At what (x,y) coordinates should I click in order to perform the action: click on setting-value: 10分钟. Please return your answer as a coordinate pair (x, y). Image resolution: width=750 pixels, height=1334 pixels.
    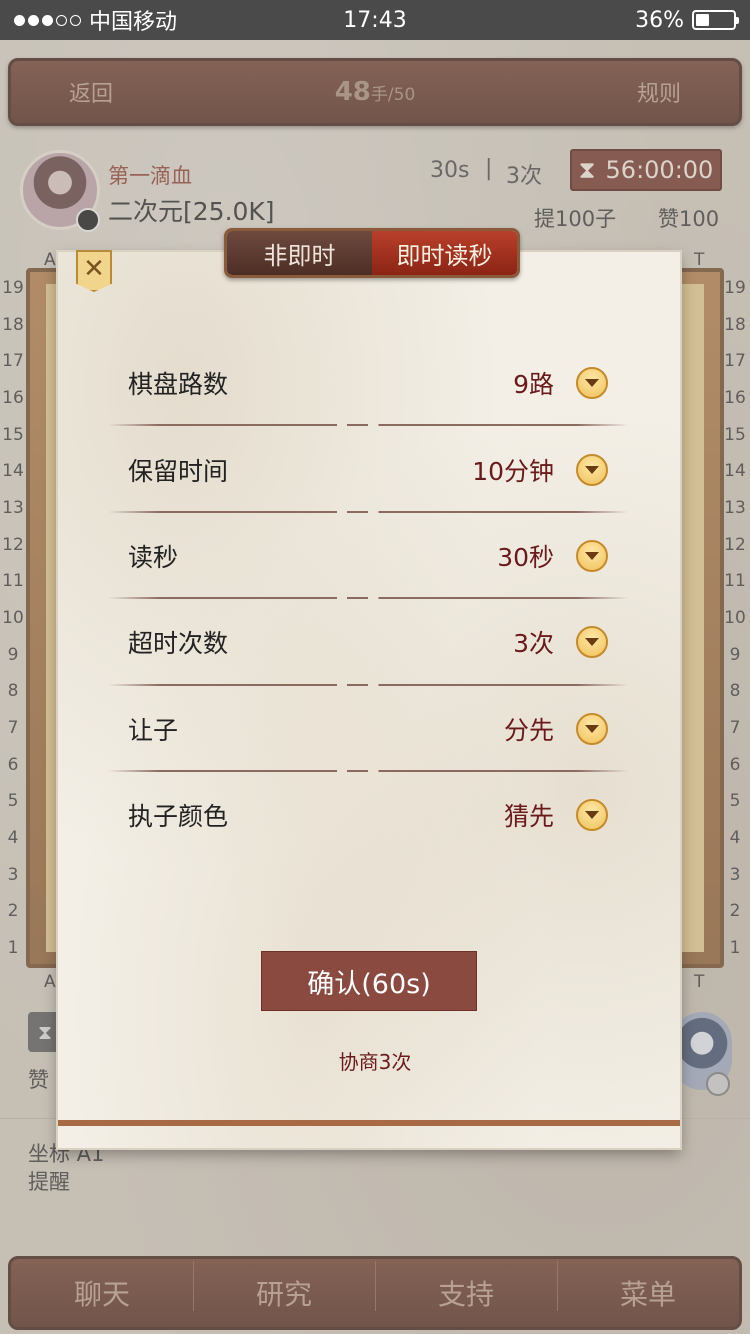
    Looking at the image, I should click on (513, 471).